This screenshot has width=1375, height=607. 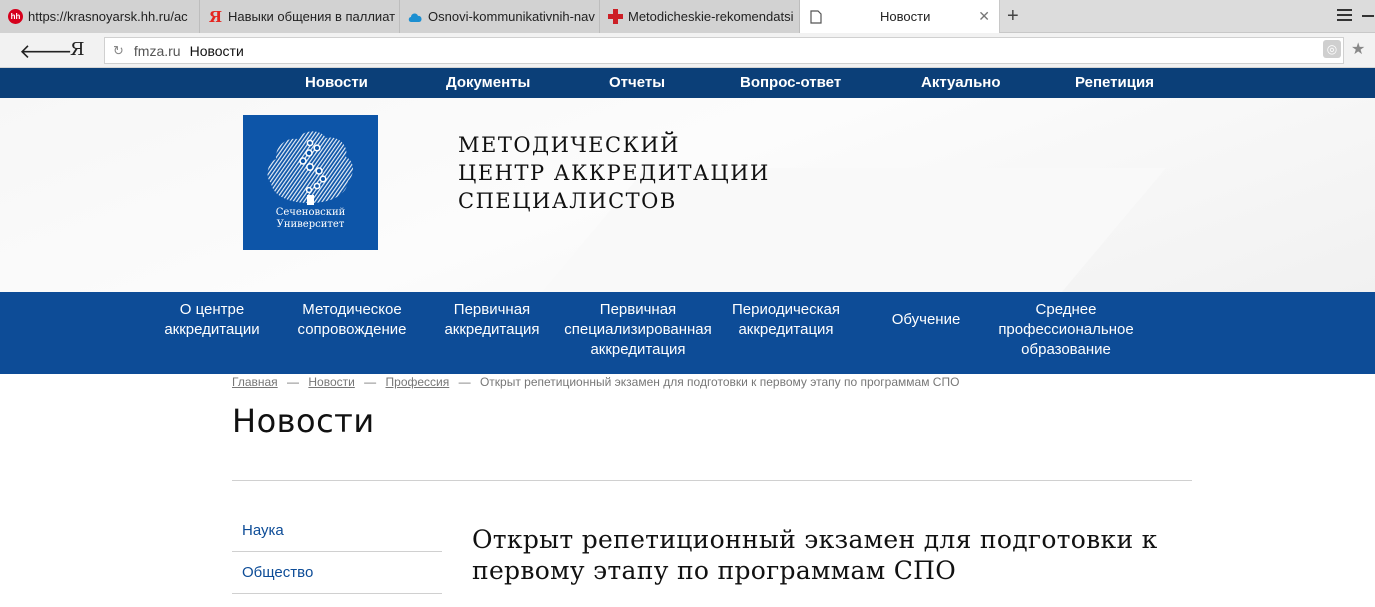 What do you see at coordinates (905, 16) in the screenshot?
I see `tab-title: Новости` at bounding box center [905, 16].